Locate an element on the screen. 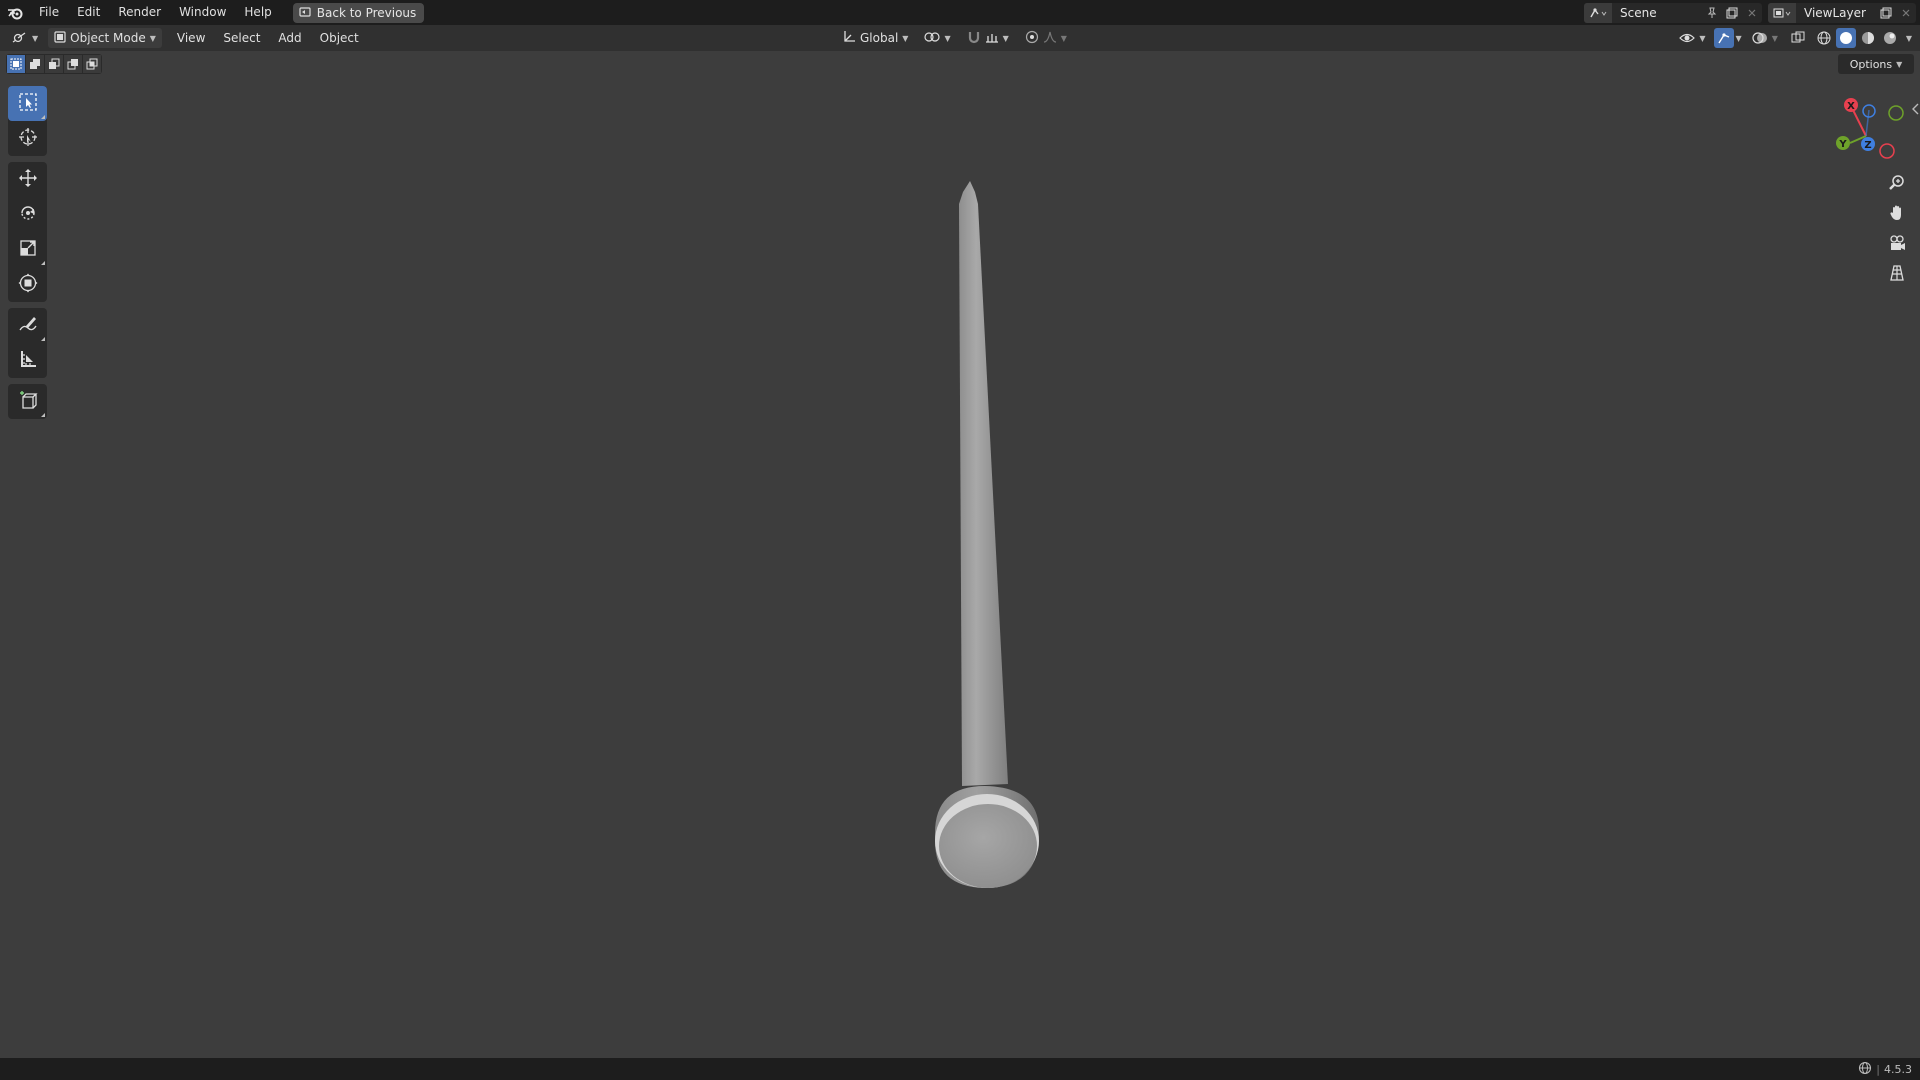 The width and height of the screenshot is (1920, 1080). magnet-icon is located at coordinates (974, 38).